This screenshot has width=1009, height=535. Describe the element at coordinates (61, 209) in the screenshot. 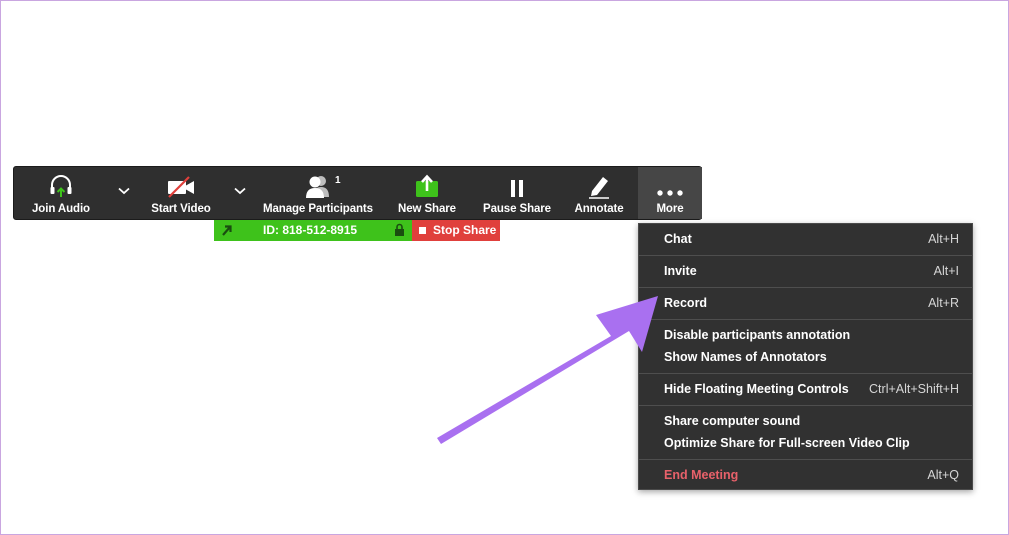

I see `join-audio-label: Join Audio` at that location.